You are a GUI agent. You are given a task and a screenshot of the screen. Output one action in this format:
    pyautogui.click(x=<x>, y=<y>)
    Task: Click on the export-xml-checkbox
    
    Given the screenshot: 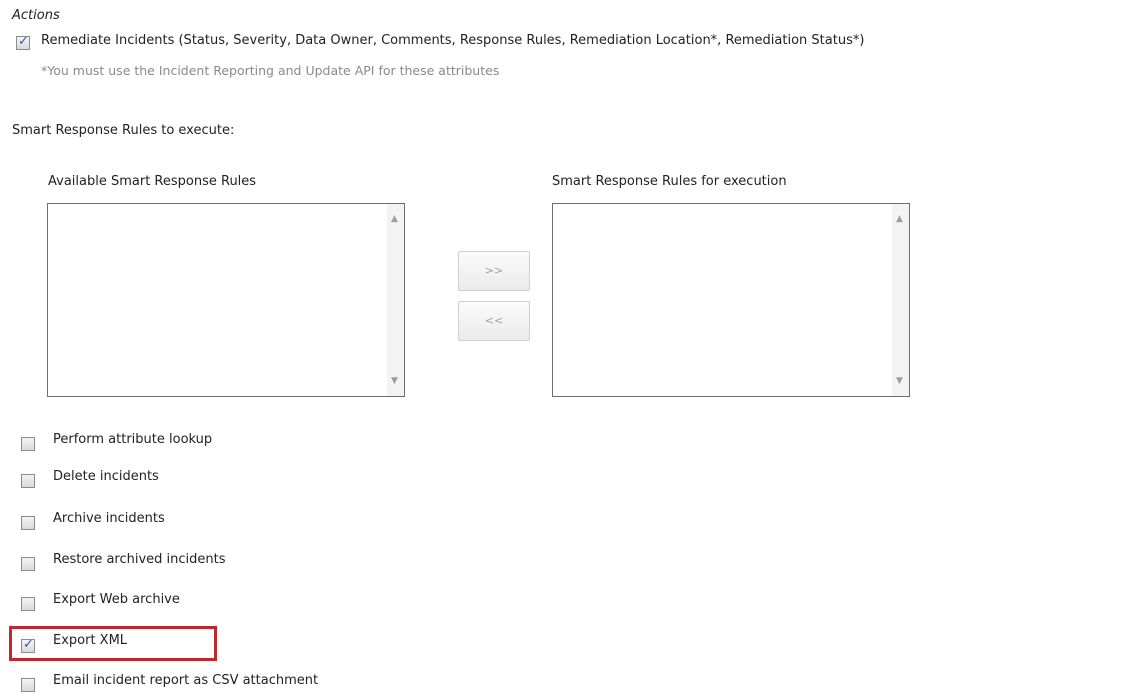 What is the action you would take?
    pyautogui.click(x=28, y=645)
    